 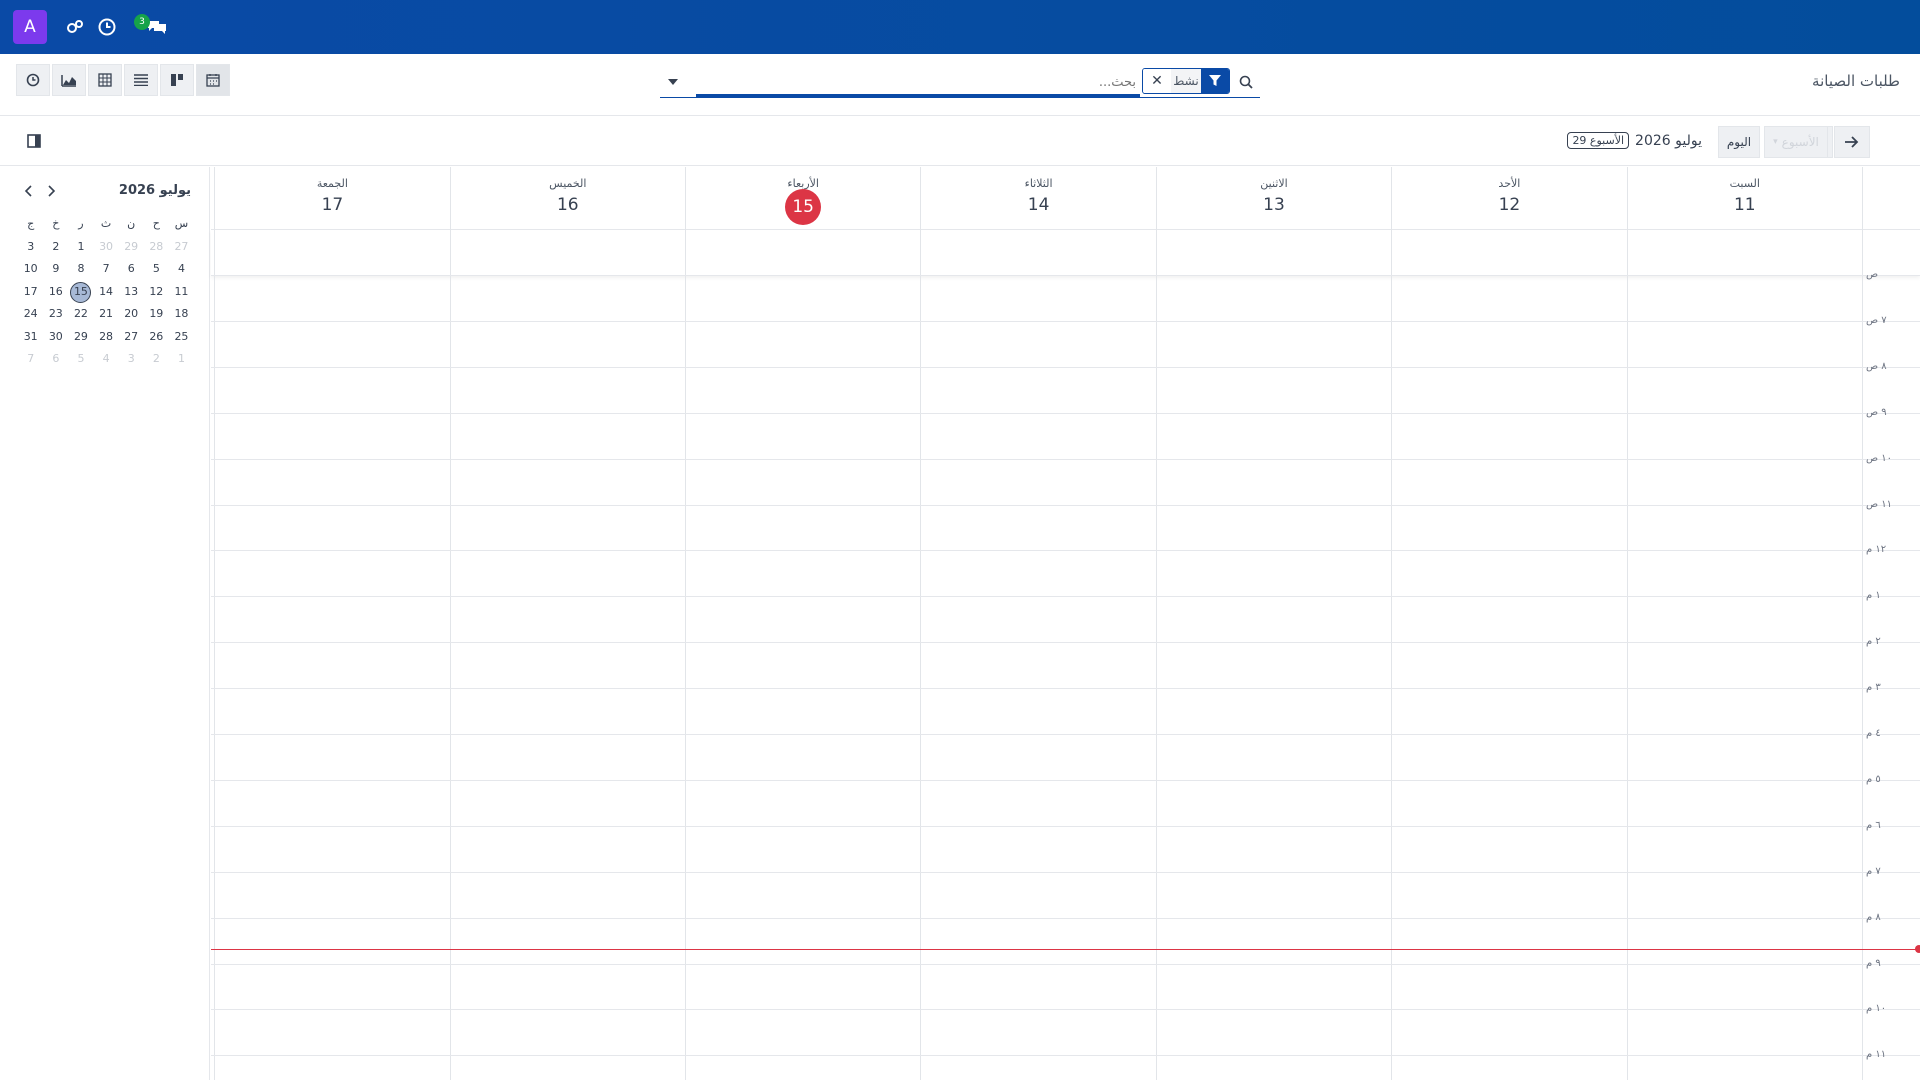 What do you see at coordinates (55, 314) in the screenshot?
I see `mini-day: 23` at bounding box center [55, 314].